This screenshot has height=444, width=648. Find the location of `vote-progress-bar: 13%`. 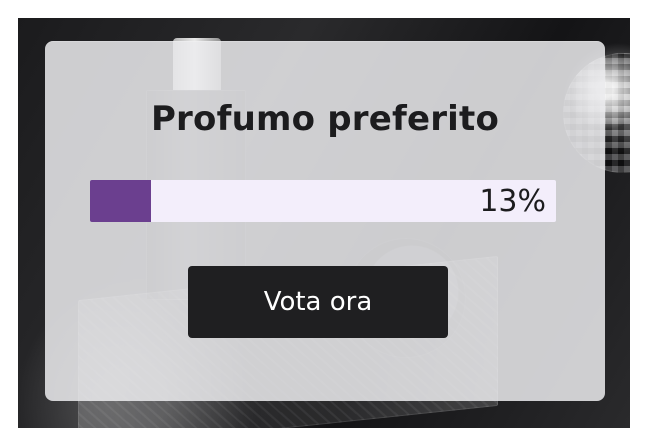

vote-progress-bar: 13% is located at coordinates (323, 201).